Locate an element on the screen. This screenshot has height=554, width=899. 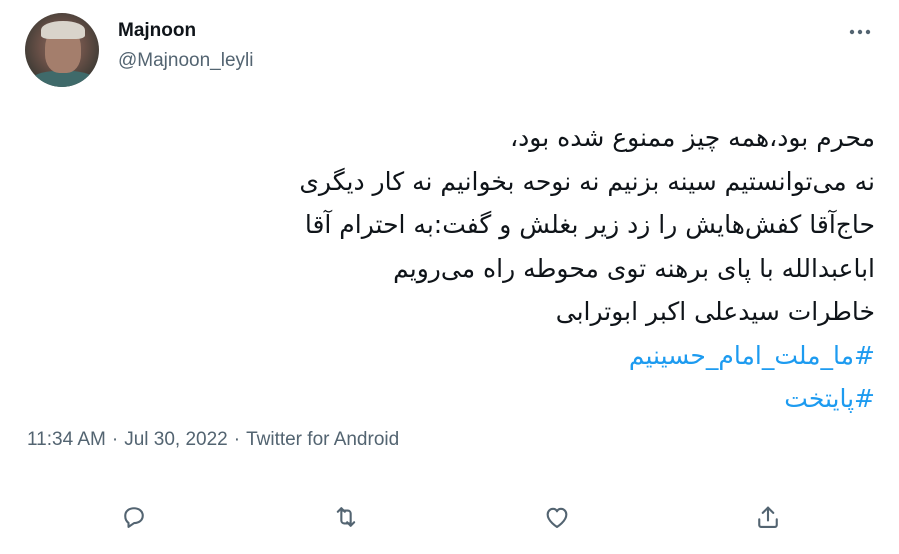
display-name: Majnoon is located at coordinates (157, 31).